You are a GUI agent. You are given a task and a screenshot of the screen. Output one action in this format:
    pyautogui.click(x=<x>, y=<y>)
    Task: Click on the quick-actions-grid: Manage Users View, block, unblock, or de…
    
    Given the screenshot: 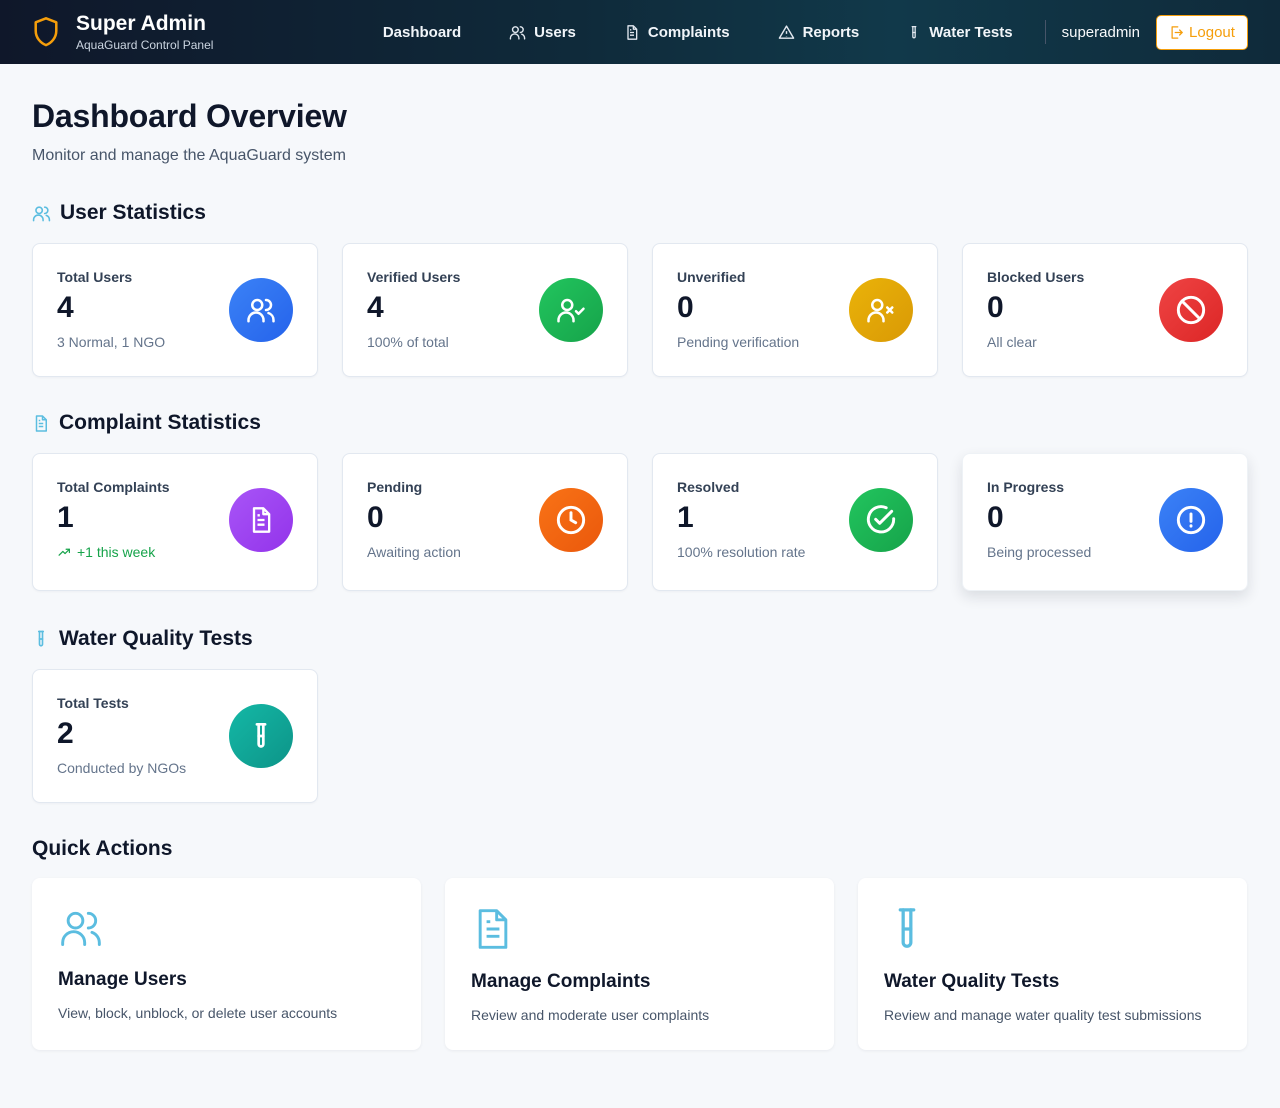 What is the action you would take?
    pyautogui.click(x=640, y=964)
    